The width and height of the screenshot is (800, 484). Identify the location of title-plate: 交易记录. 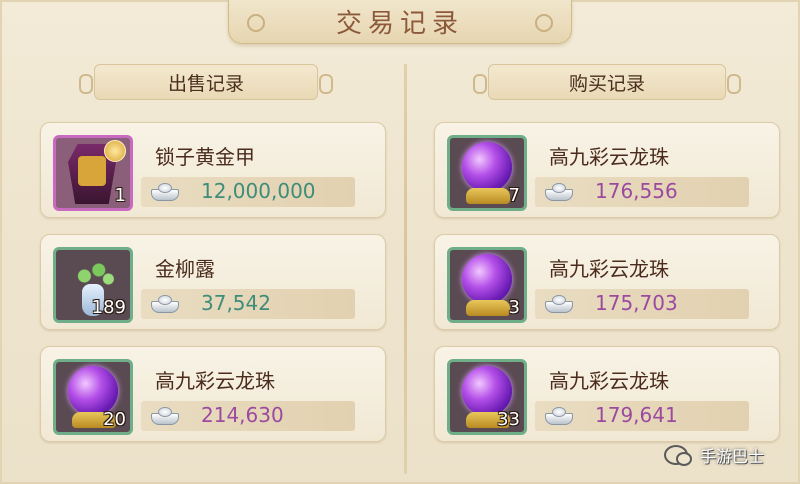
(400, 22).